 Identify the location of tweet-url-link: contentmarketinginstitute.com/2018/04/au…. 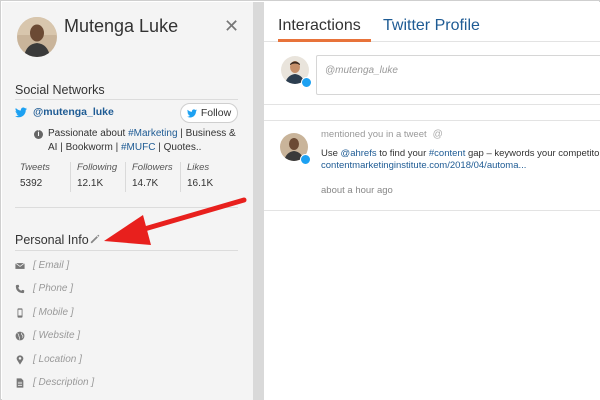
(423, 165).